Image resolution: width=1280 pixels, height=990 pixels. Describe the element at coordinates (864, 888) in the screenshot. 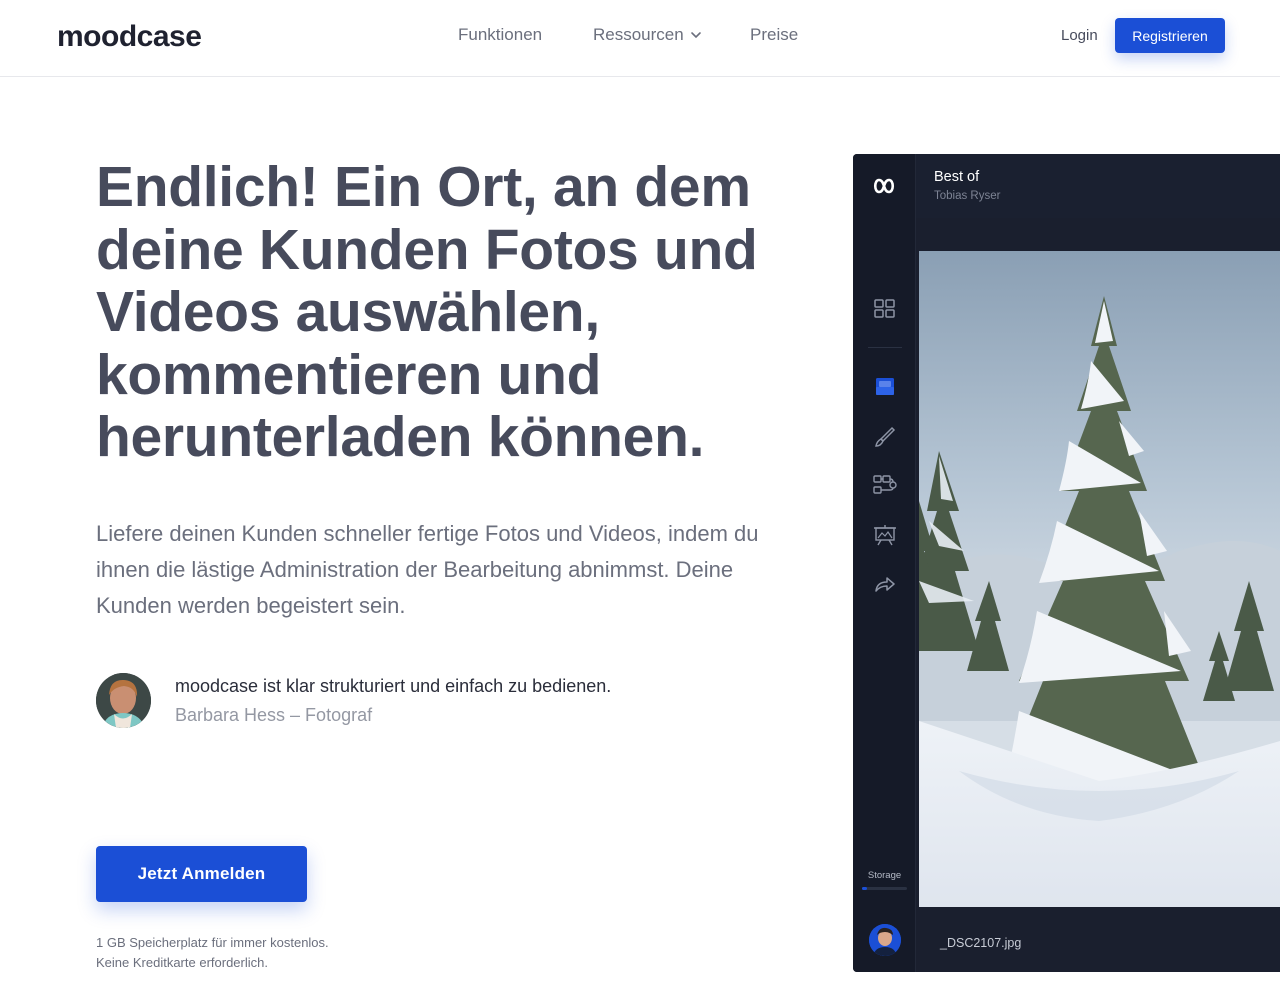

I see `storage-bar-fill` at that location.